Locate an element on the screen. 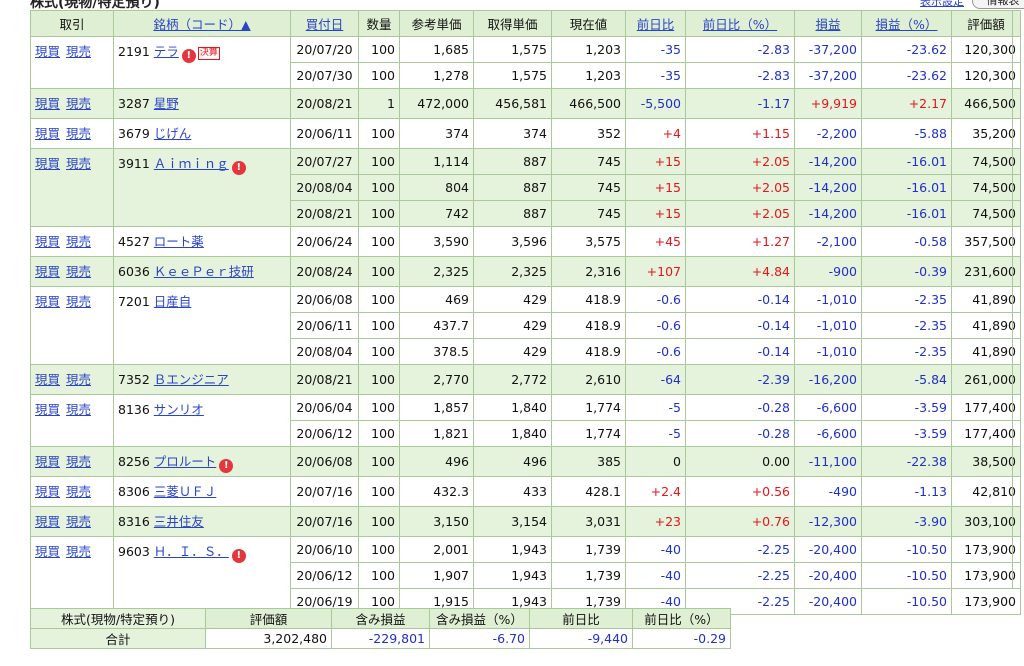 The image size is (1024, 666). purchase-date: 20/08/24 is located at coordinates (324, 271).